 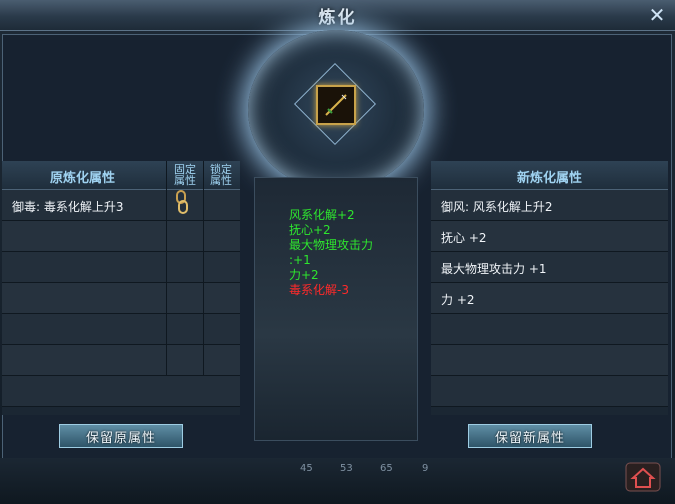 What do you see at coordinates (185, 175) in the screenshot?
I see `fixed-attr-column-header: 固定属性` at bounding box center [185, 175].